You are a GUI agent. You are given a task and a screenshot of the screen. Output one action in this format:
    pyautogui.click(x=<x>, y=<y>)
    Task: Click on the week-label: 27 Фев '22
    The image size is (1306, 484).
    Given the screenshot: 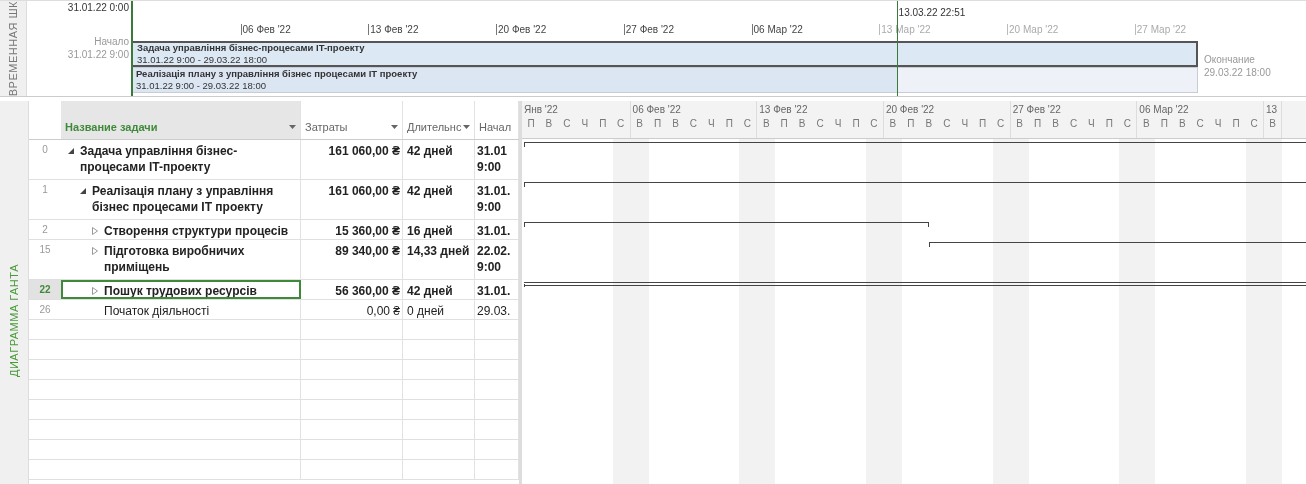 What is the action you would take?
    pyautogui.click(x=1036, y=110)
    